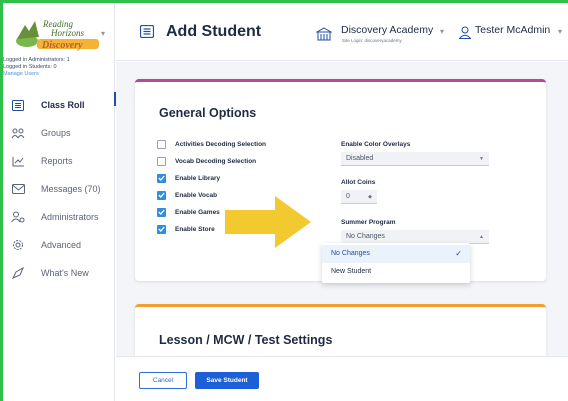 The width and height of the screenshot is (568, 401). I want to click on school-selector: Discovery Academy, so click(387, 30).